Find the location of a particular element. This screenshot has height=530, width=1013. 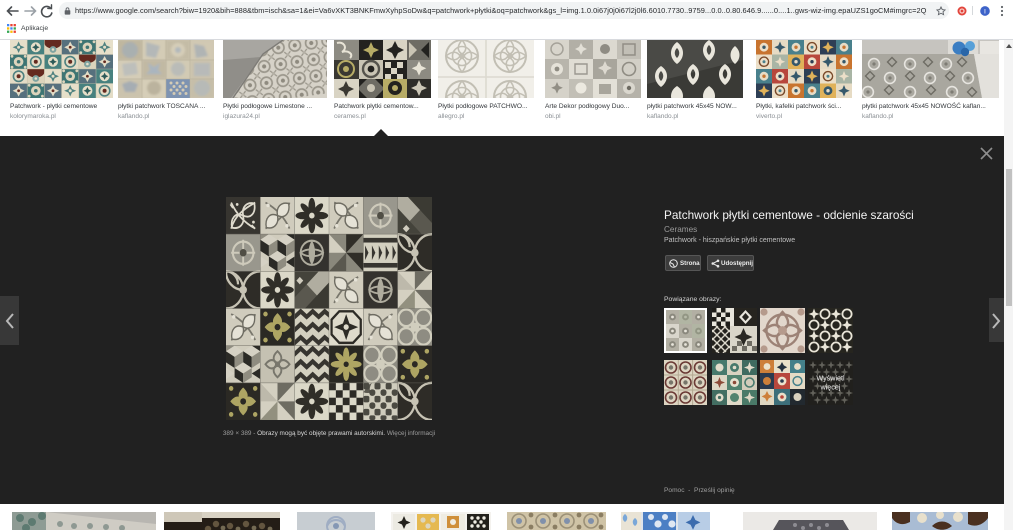

svg-text: Wyświetl is located at coordinates (830, 378).